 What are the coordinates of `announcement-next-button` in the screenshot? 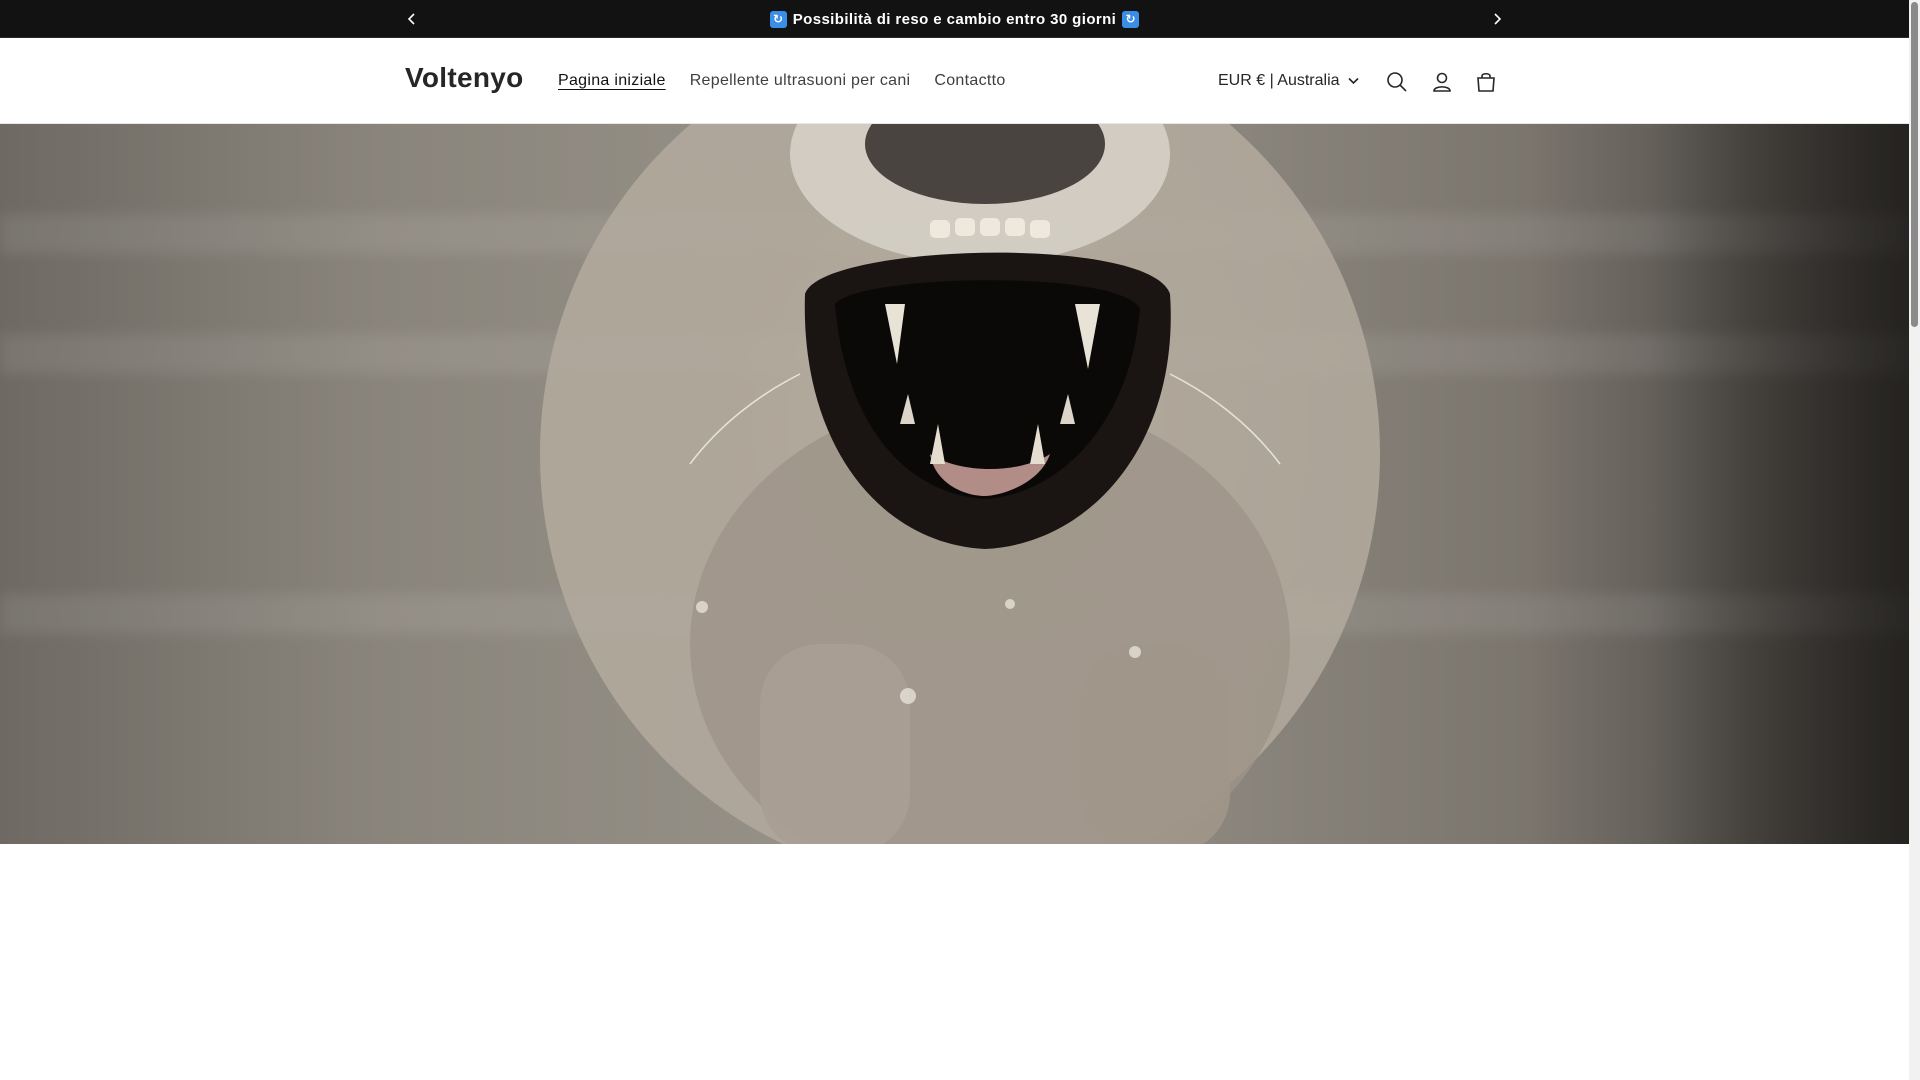 It's located at (1497, 19).